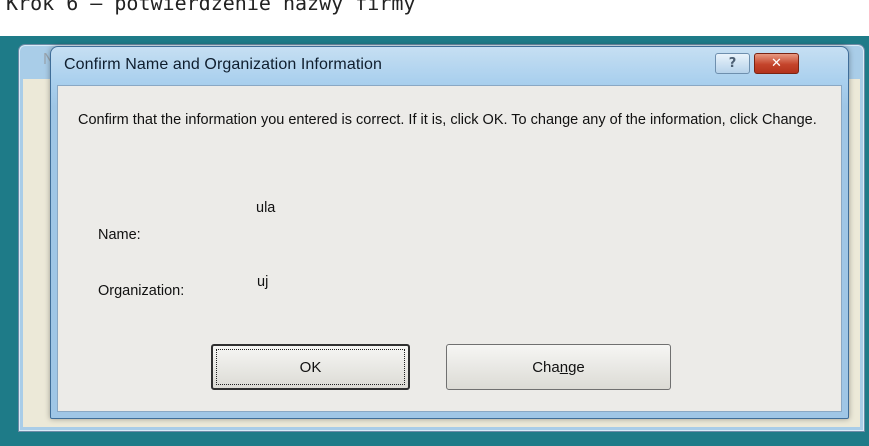 The image size is (869, 446). What do you see at coordinates (141, 291) in the screenshot?
I see `organization-label: Organization:` at bounding box center [141, 291].